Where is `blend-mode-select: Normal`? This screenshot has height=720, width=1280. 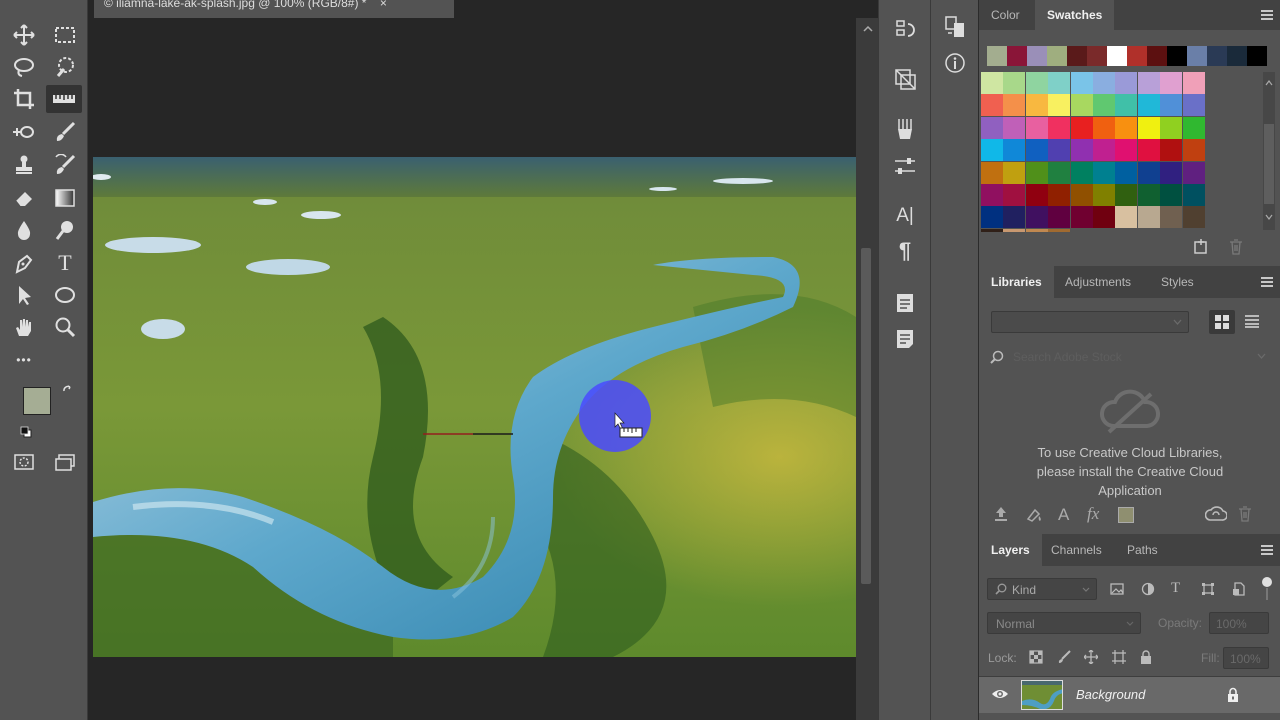
blend-mode-select: Normal is located at coordinates (1064, 623).